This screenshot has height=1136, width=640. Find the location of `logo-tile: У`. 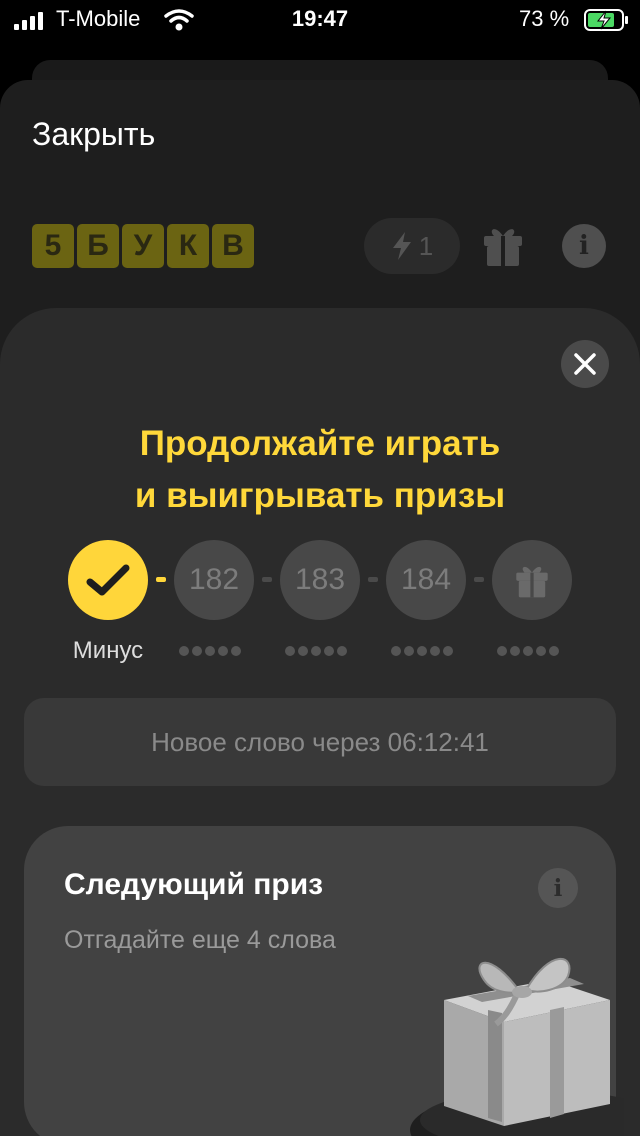

logo-tile: У is located at coordinates (143, 246).